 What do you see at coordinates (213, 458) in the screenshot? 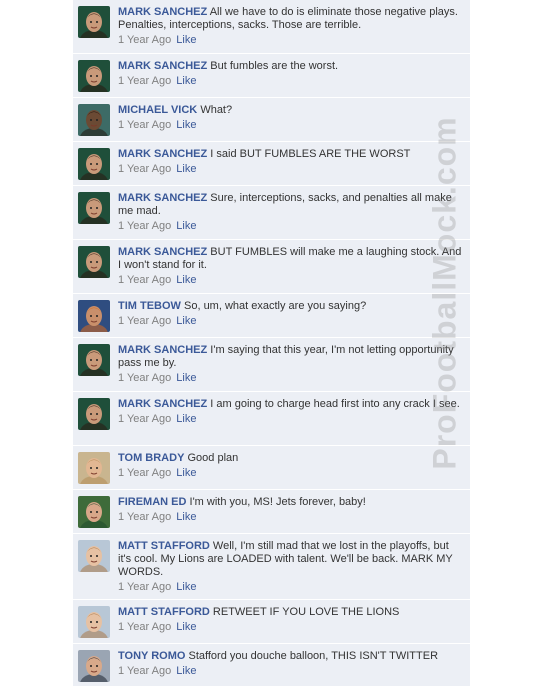
I see `comment-text: Good plan` at bounding box center [213, 458].